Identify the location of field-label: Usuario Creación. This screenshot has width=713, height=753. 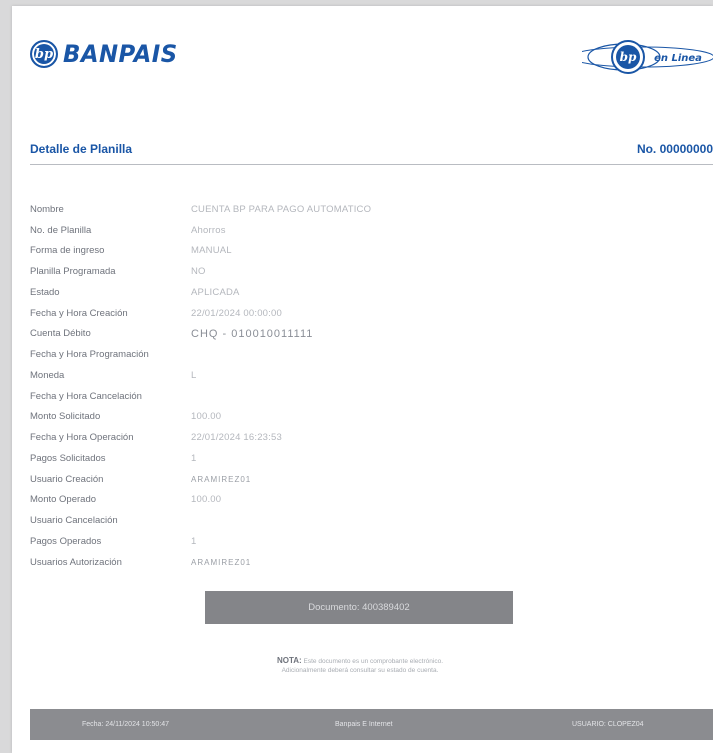
(67, 479).